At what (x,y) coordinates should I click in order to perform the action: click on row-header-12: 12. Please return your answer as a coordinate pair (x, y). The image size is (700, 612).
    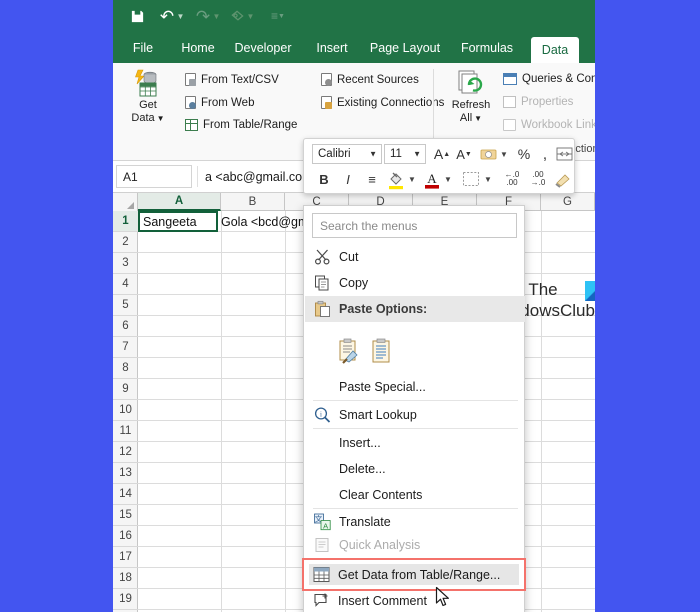
    Looking at the image, I should click on (125, 452).